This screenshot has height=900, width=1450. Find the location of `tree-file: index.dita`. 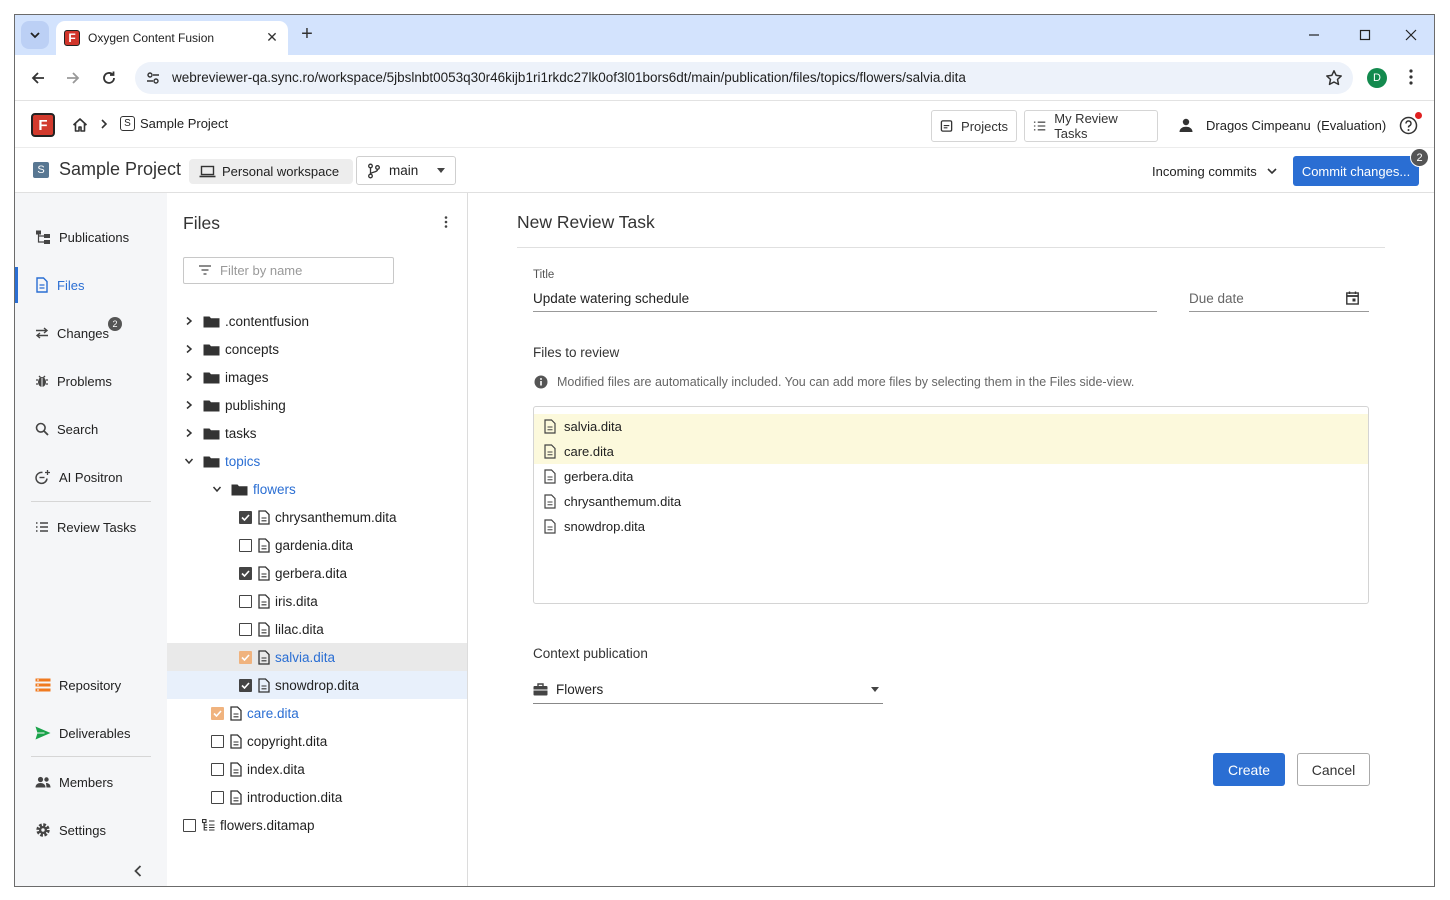

tree-file: index.dita is located at coordinates (317, 769).